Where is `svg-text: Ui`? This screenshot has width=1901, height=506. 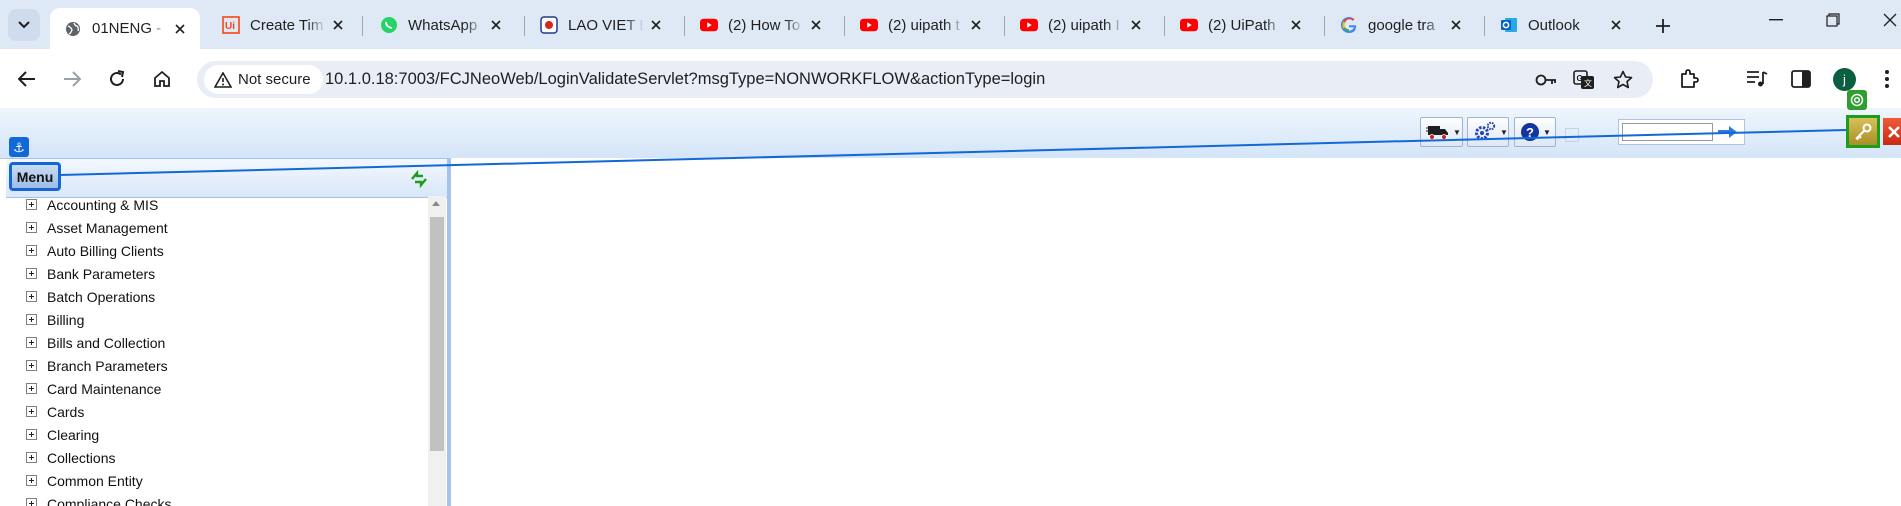 svg-text: Ui is located at coordinates (230, 26).